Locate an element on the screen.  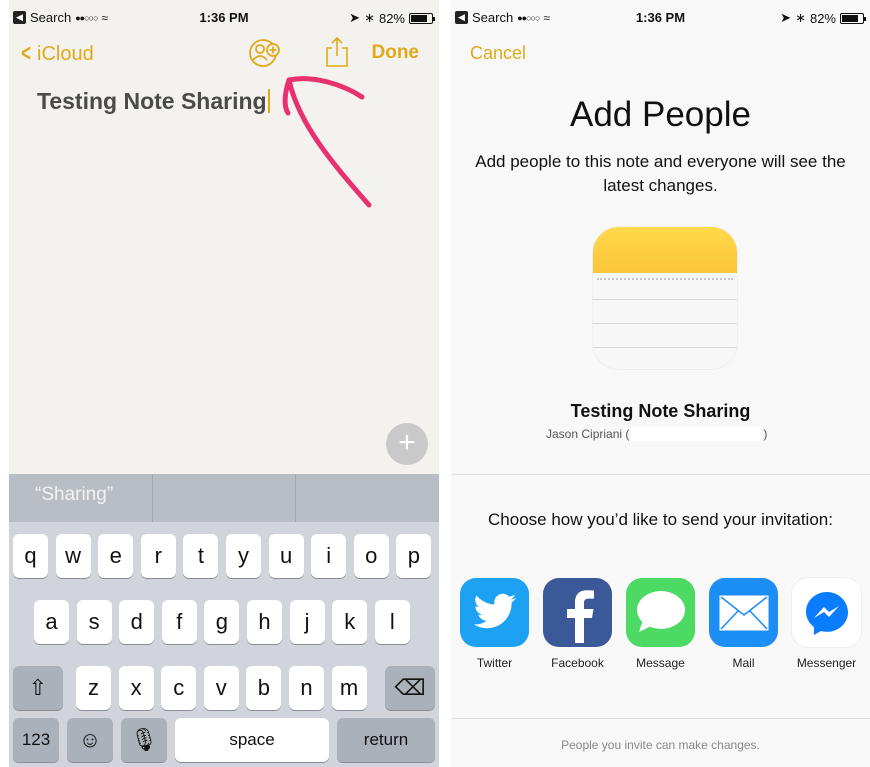
key-b: b is located at coordinates (264, 688).